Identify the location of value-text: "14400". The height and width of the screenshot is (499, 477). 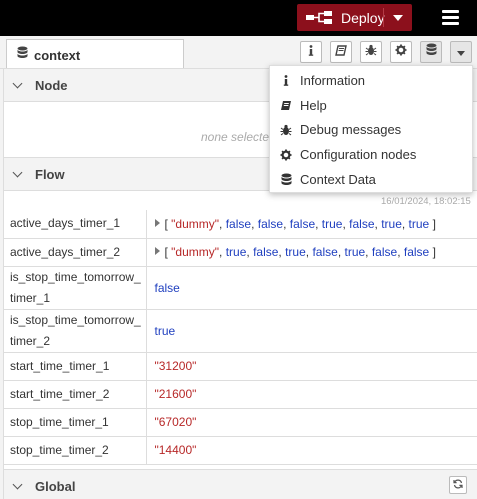
(175, 450).